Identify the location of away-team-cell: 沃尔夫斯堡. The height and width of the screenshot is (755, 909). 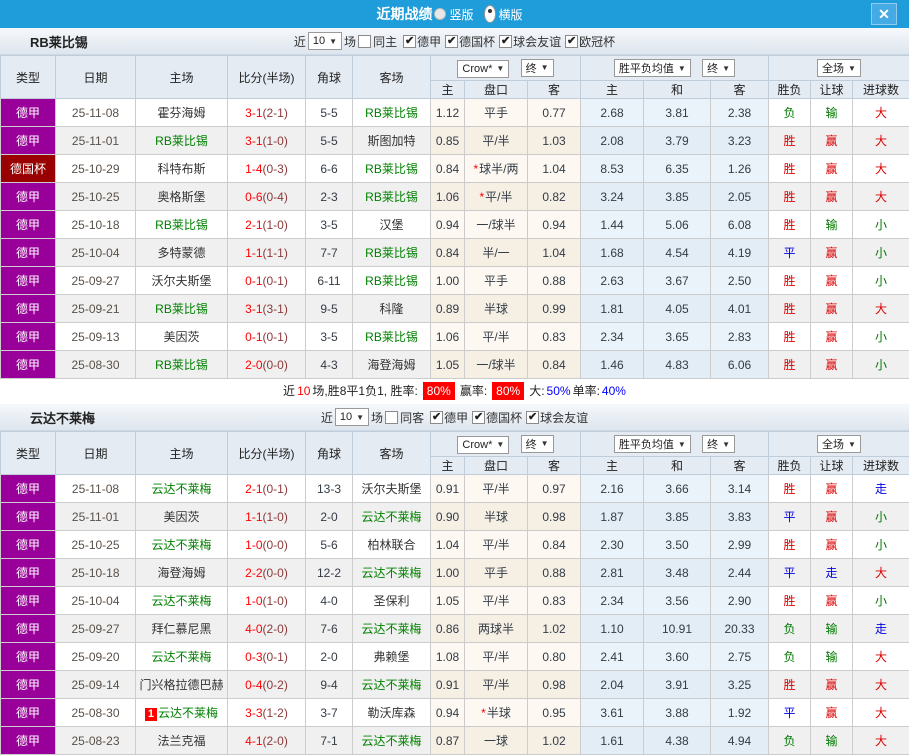
(392, 489).